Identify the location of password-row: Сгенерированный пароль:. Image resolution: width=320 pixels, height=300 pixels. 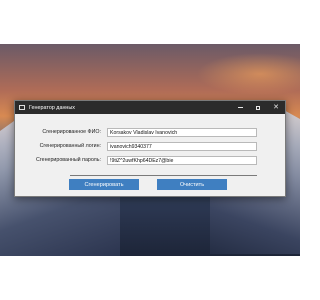
(150, 160).